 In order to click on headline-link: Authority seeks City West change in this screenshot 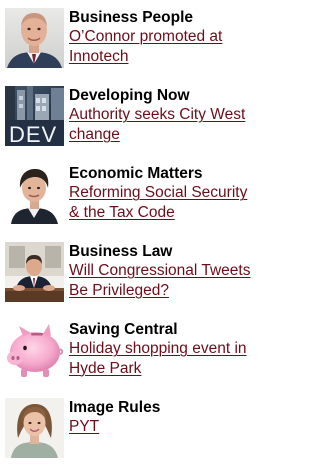, I will do `click(161, 124)`.